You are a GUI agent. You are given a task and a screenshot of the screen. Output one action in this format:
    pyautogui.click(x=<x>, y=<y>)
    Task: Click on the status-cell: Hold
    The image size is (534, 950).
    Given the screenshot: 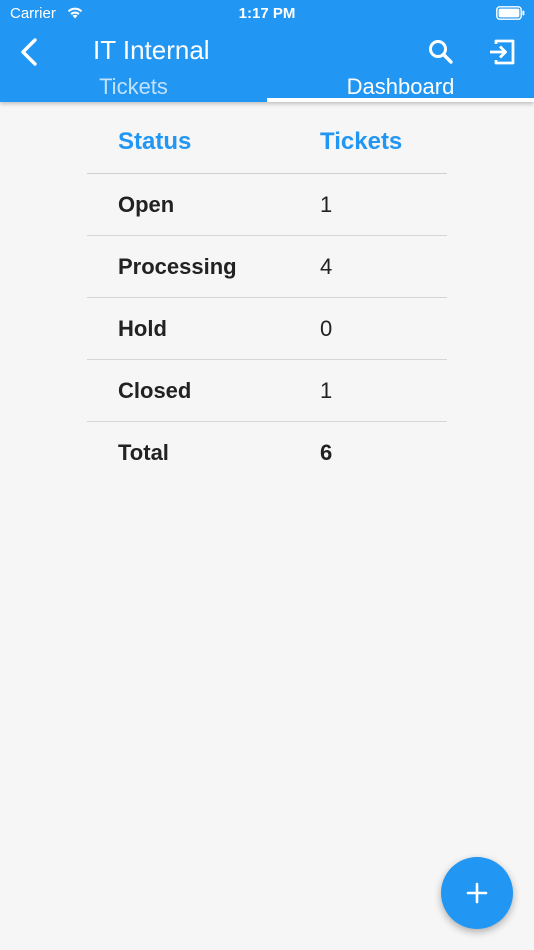 What is the action you would take?
    pyautogui.click(x=142, y=328)
    